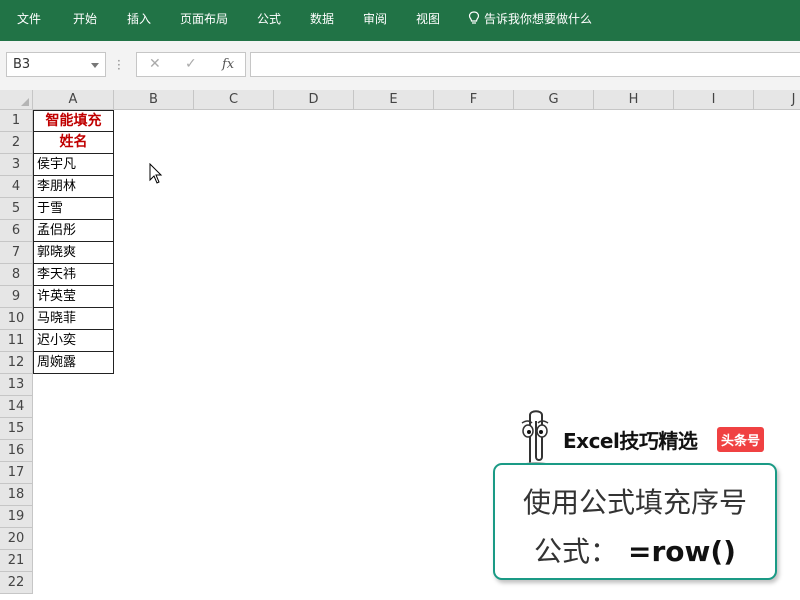  I want to click on enter-icon: ✓, so click(191, 64).